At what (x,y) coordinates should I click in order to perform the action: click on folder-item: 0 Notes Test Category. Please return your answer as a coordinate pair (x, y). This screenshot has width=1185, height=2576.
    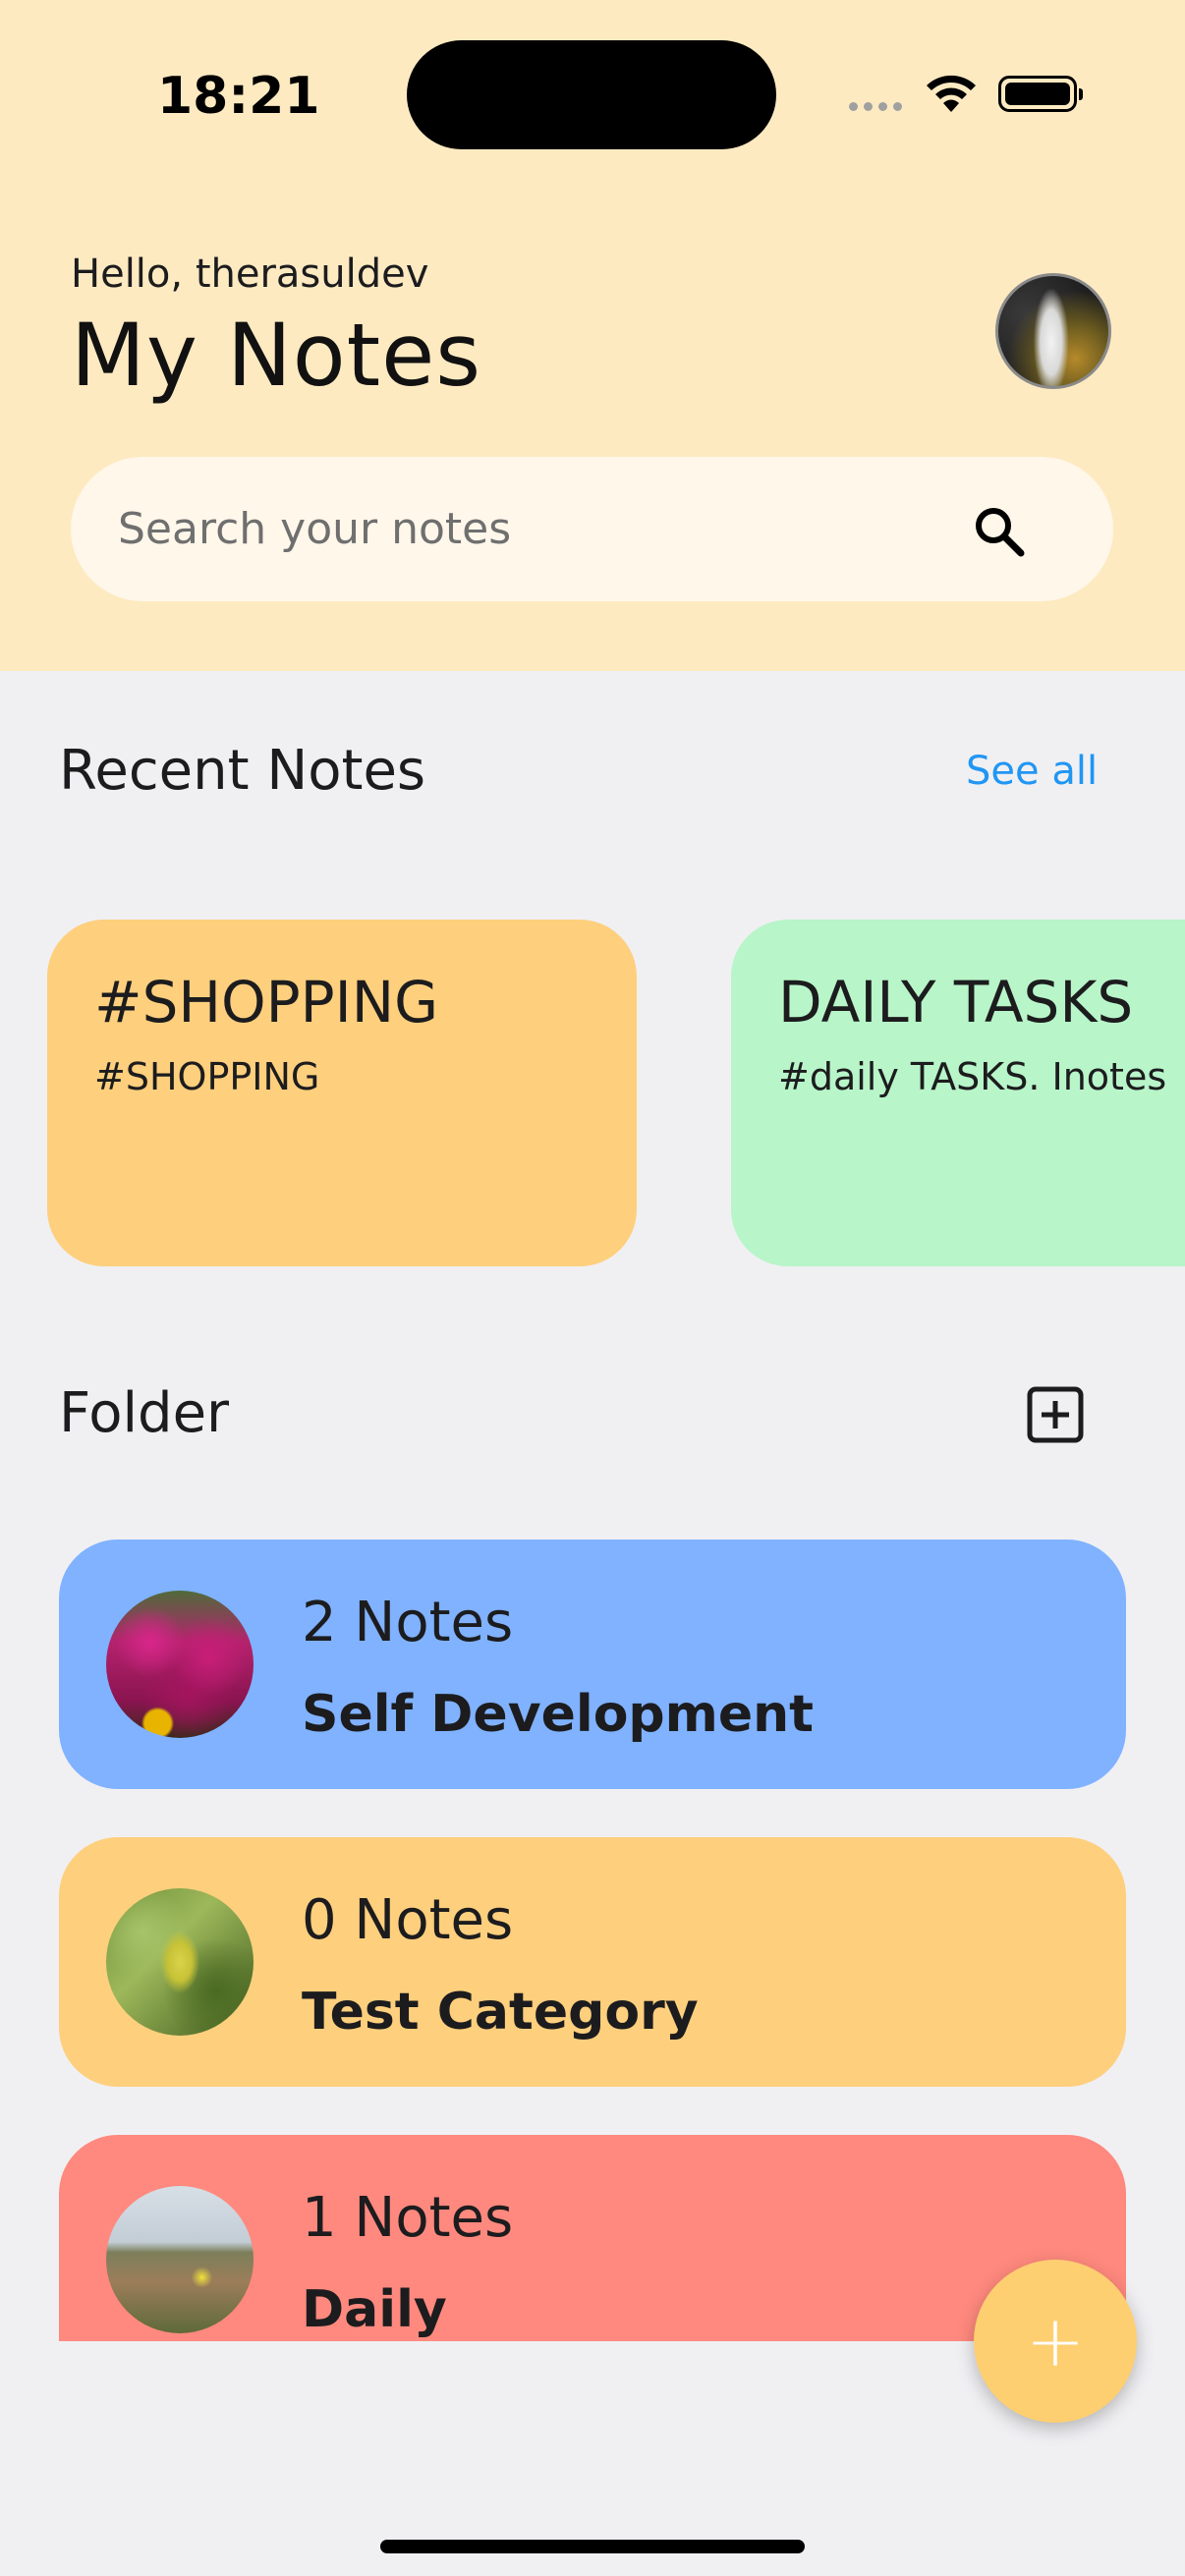
    Looking at the image, I should click on (592, 1962).